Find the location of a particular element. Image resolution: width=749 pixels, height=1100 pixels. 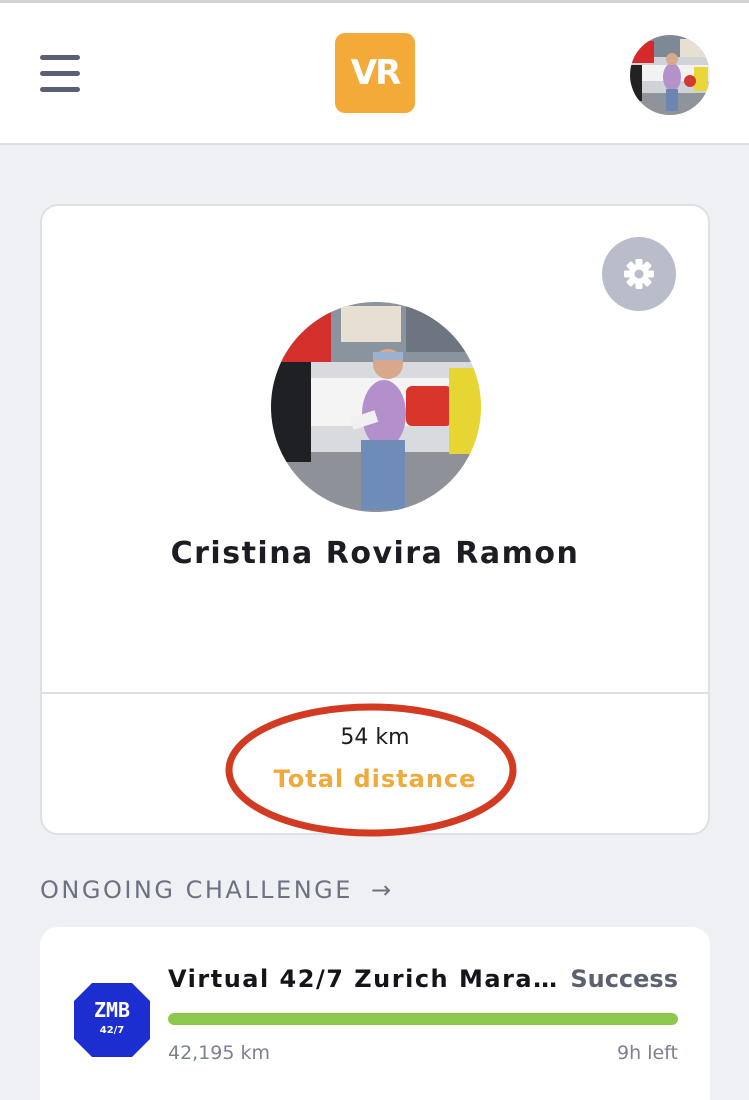

challenge-distance: 42,195 km is located at coordinates (219, 1053).